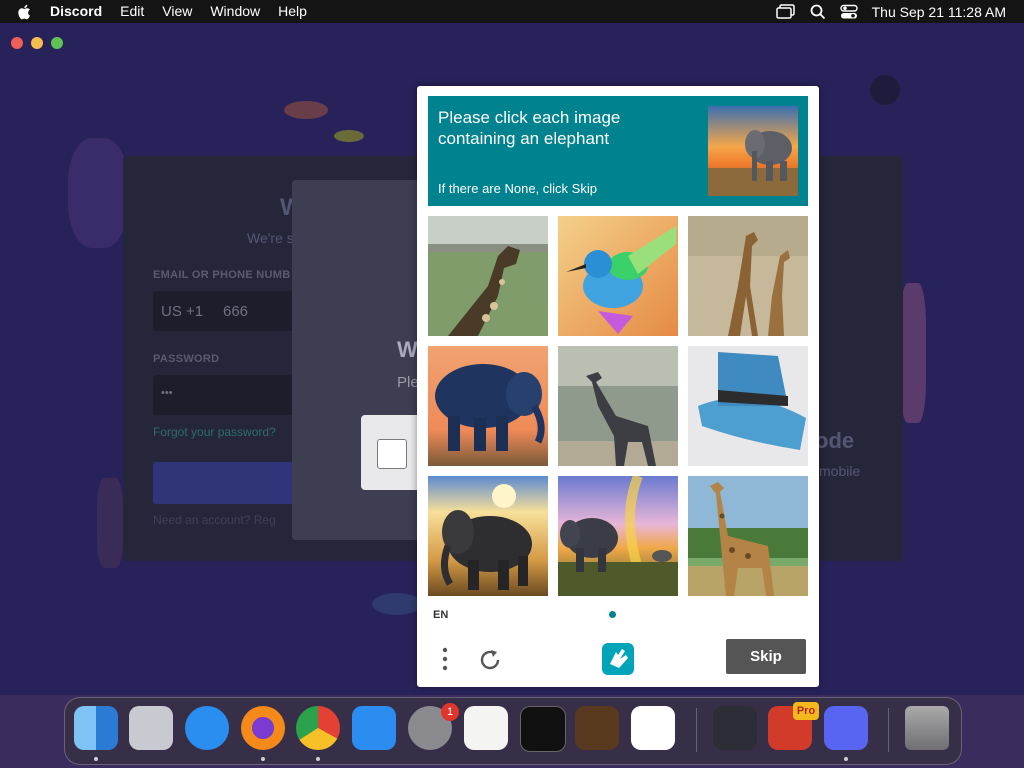 The height and width of the screenshot is (768, 1024). I want to click on menu-view: View, so click(177, 11).